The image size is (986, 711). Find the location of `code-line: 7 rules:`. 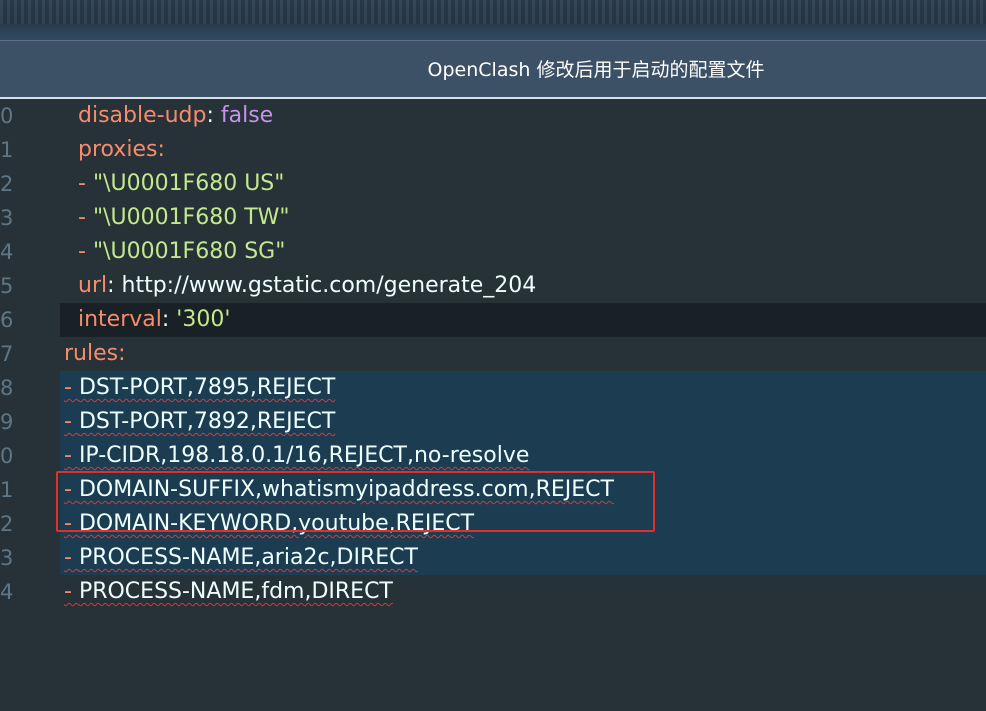

code-line: 7 rules: is located at coordinates (493, 354).